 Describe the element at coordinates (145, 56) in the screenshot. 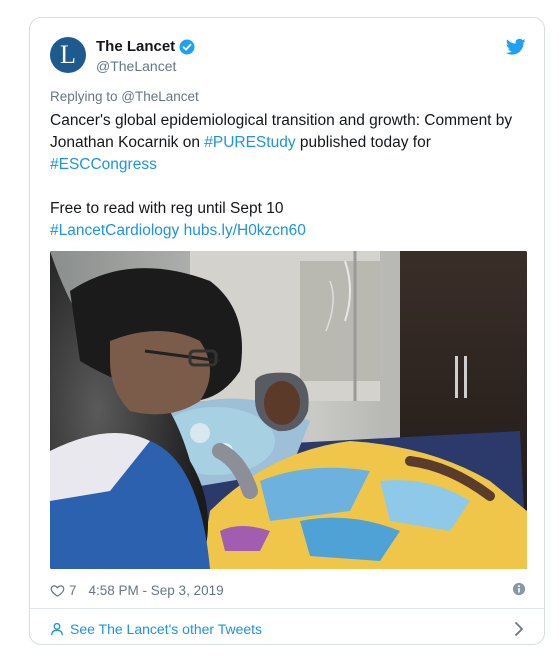

I see `author-block: The Lancet @TheLancet` at that location.